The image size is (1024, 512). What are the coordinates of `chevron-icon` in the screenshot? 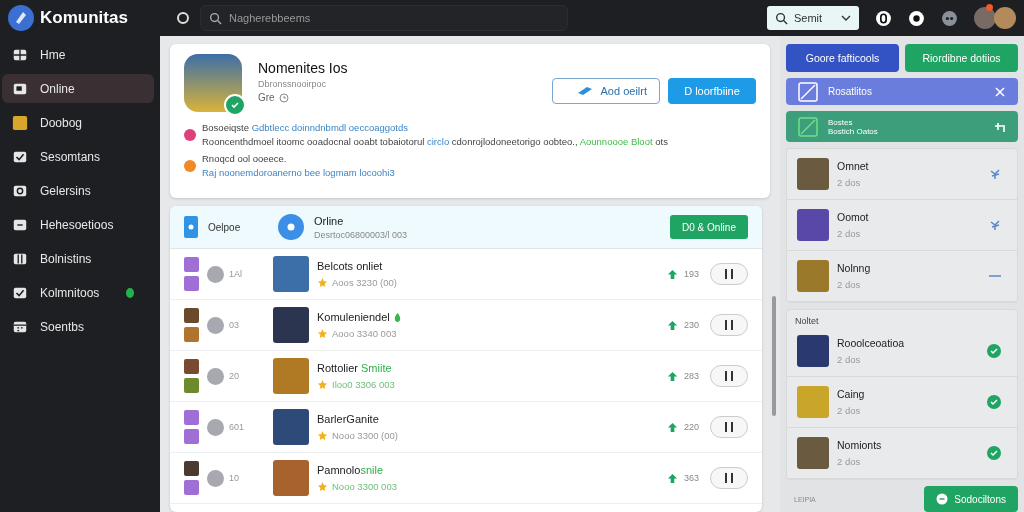 It's located at (846, 18).